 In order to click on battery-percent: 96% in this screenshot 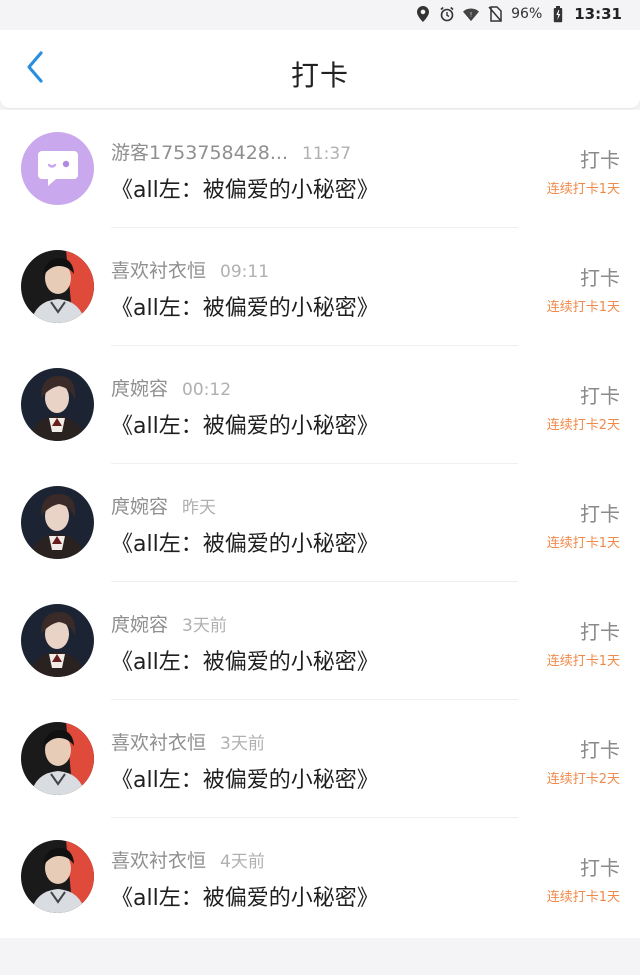, I will do `click(527, 14)`.